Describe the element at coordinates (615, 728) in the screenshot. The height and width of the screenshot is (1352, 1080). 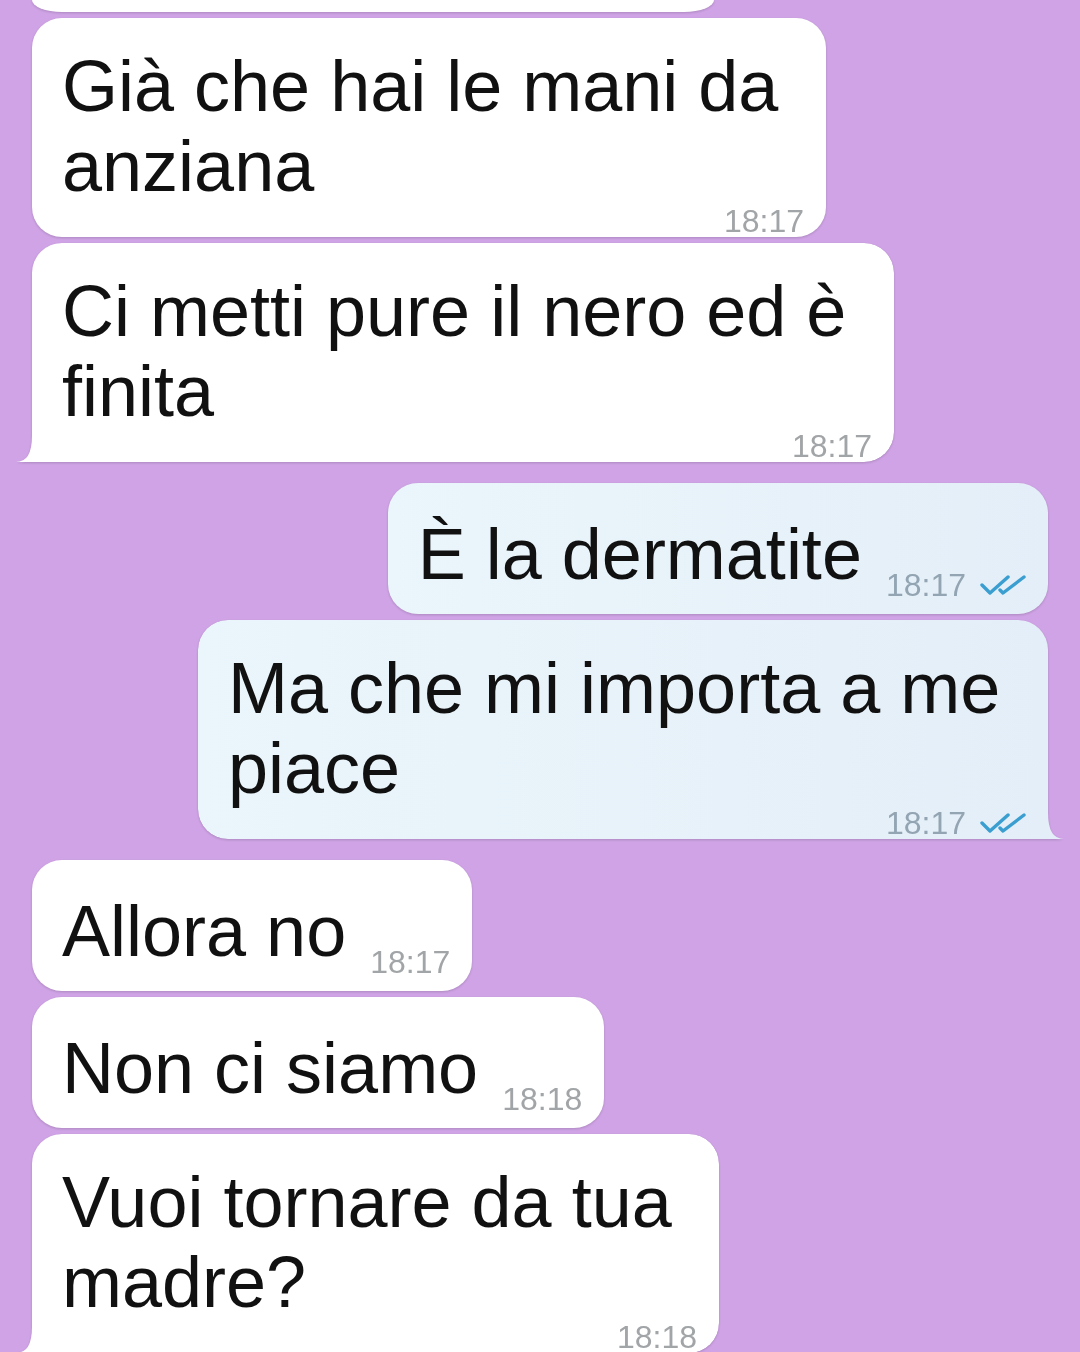
I see `message-text: Ma che mi importa a me piace` at that location.